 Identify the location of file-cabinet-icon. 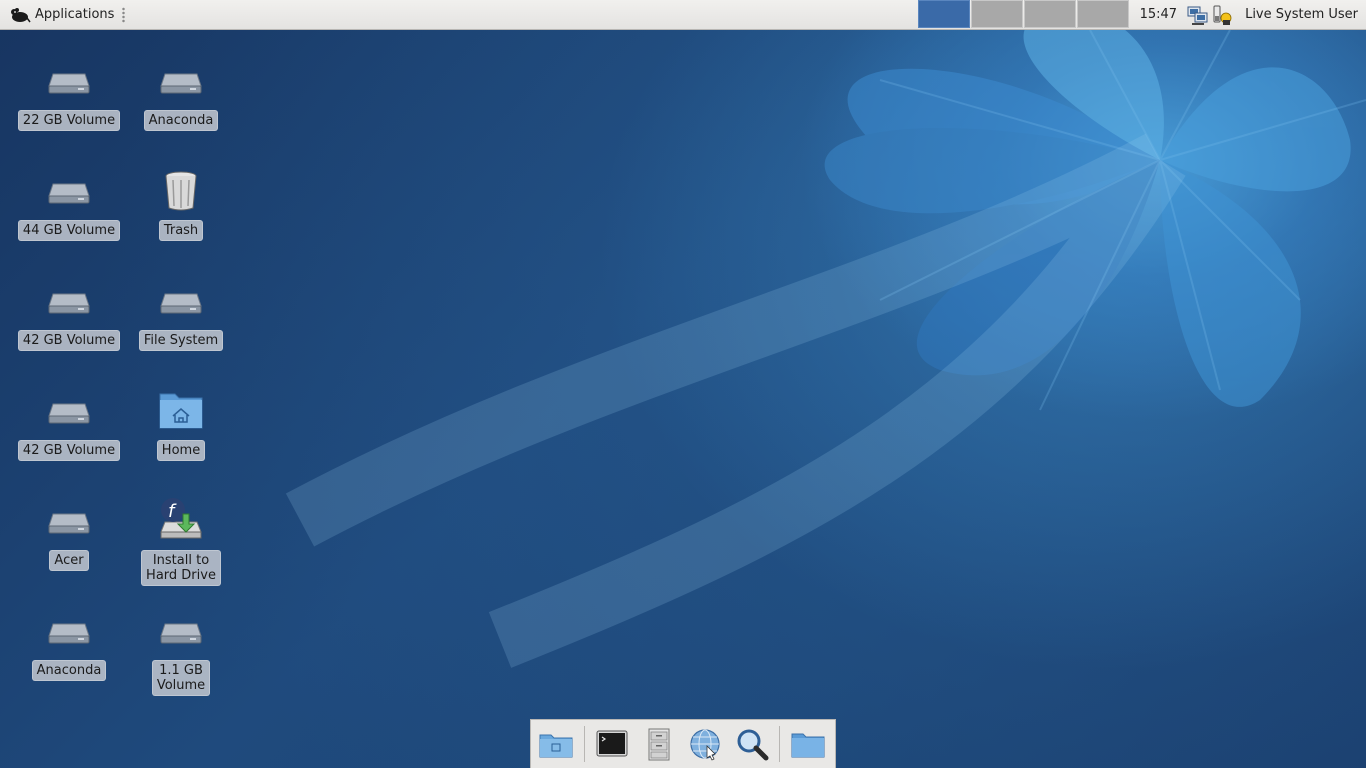
(659, 744).